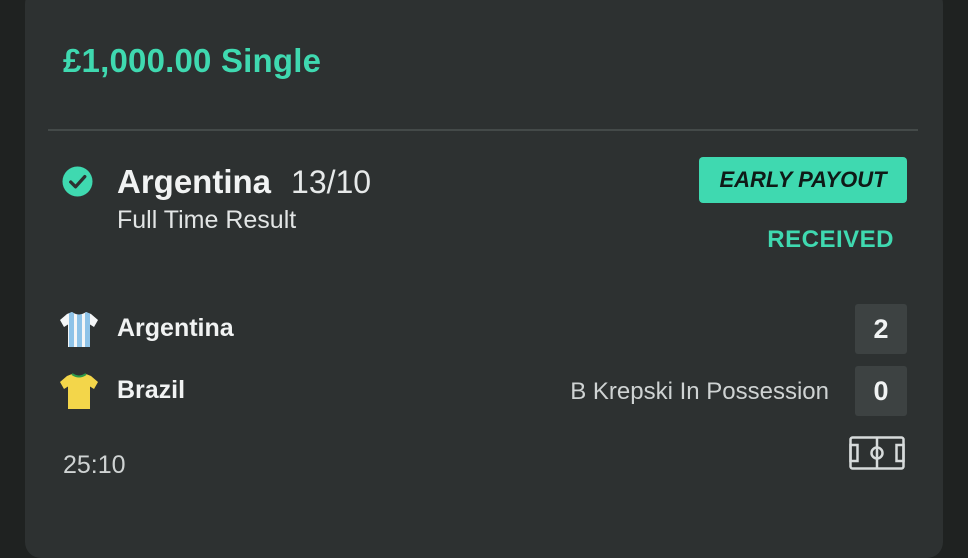 This screenshot has height=558, width=968. I want to click on home-team-name: Argentina, so click(175, 328).